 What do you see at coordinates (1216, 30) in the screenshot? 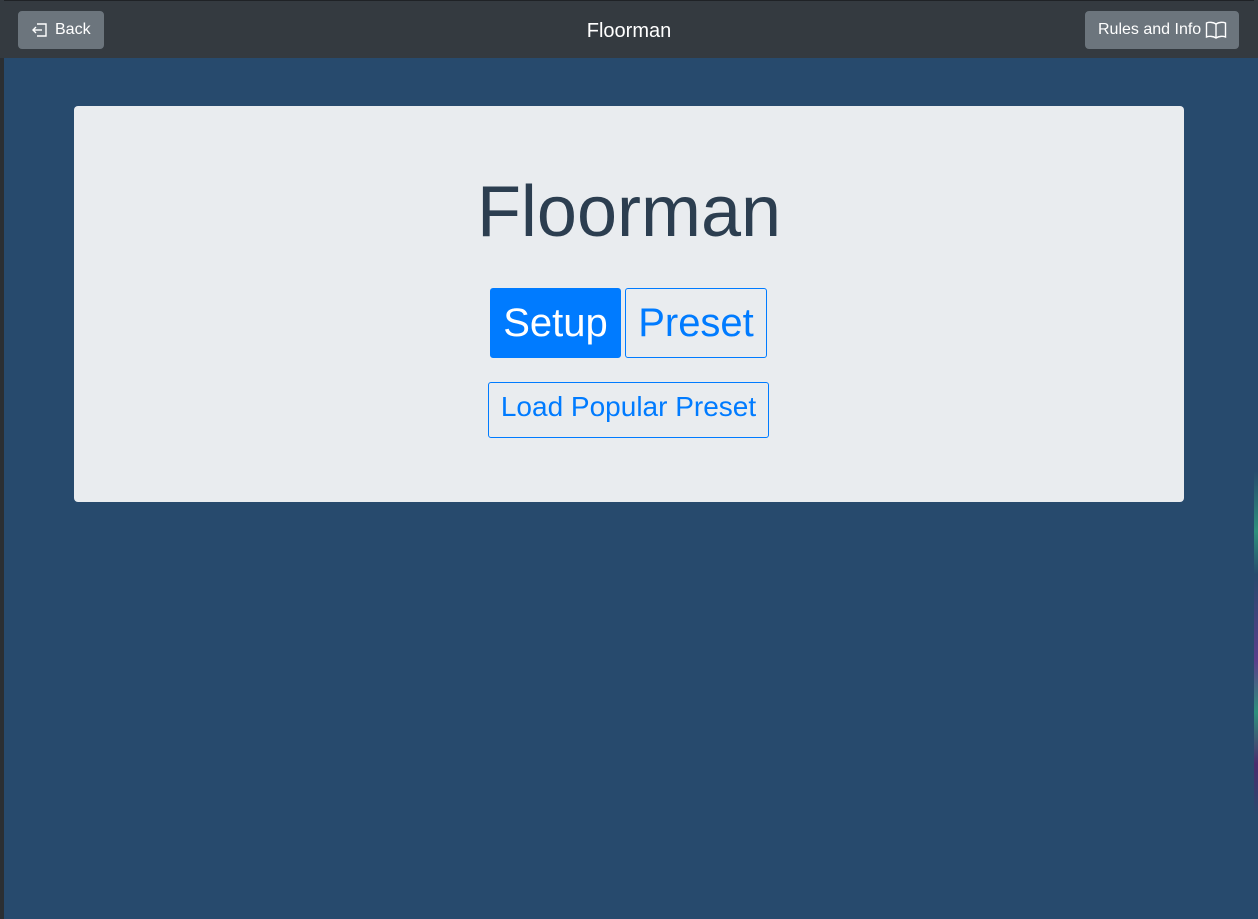
I see `book-icon` at bounding box center [1216, 30].